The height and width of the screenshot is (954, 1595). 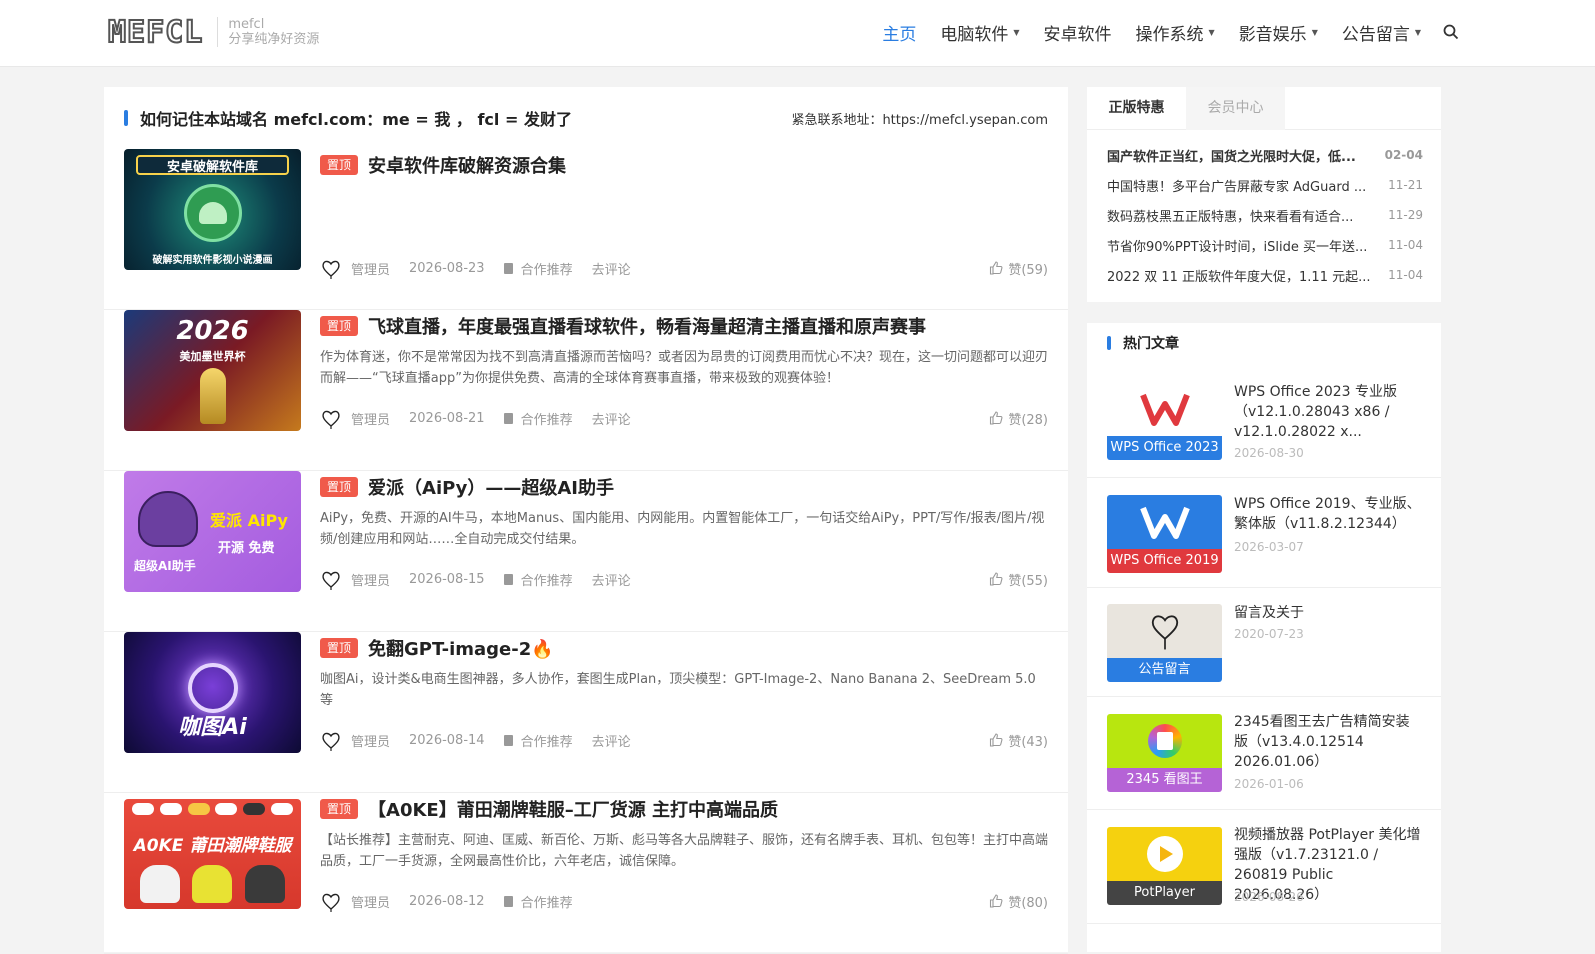 I want to click on author-avatar-icon, so click(x=331, y=419).